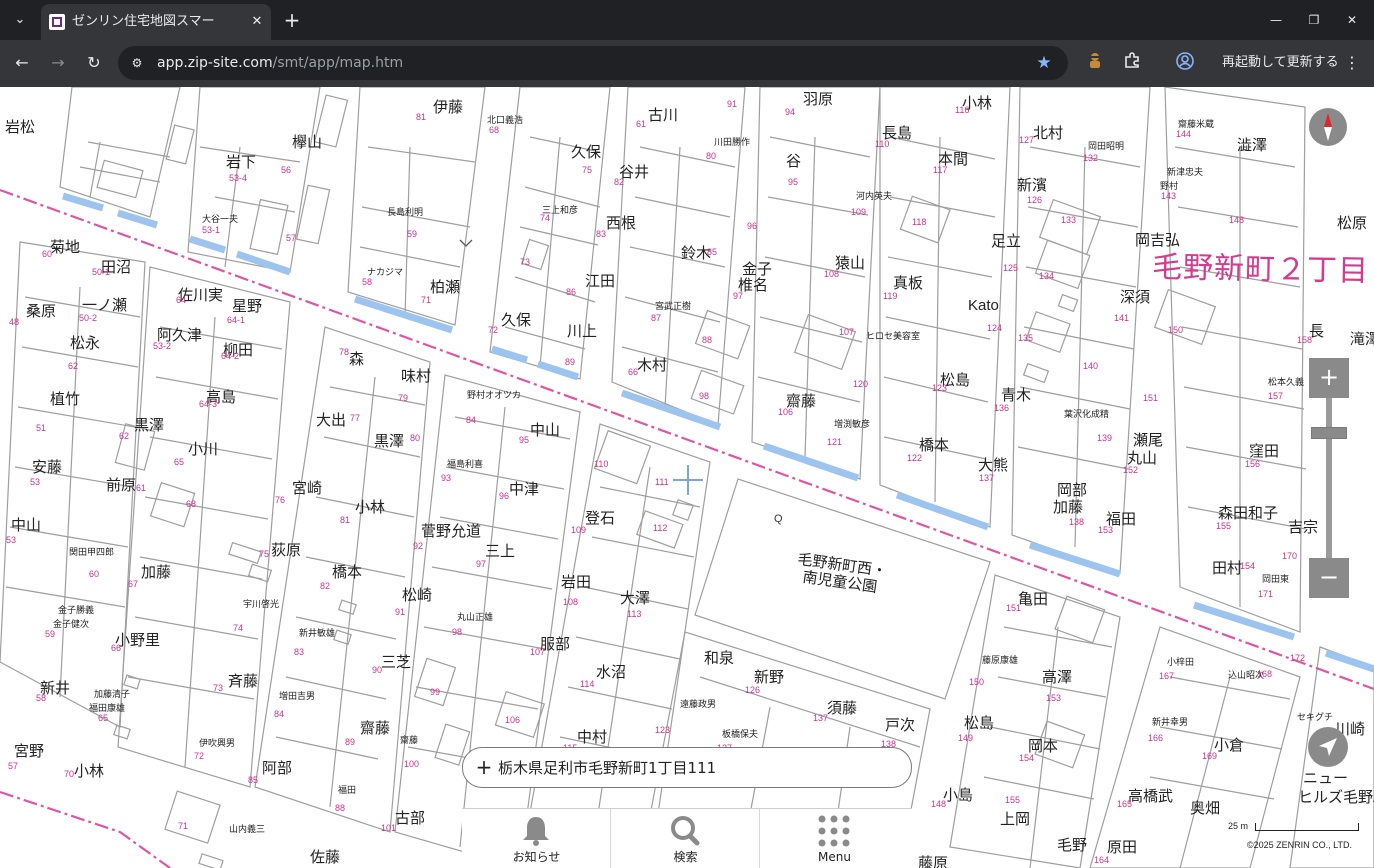 This screenshot has height=868, width=1374. What do you see at coordinates (993, 465) in the screenshot?
I see `map-resident-label: 大熊` at bounding box center [993, 465].